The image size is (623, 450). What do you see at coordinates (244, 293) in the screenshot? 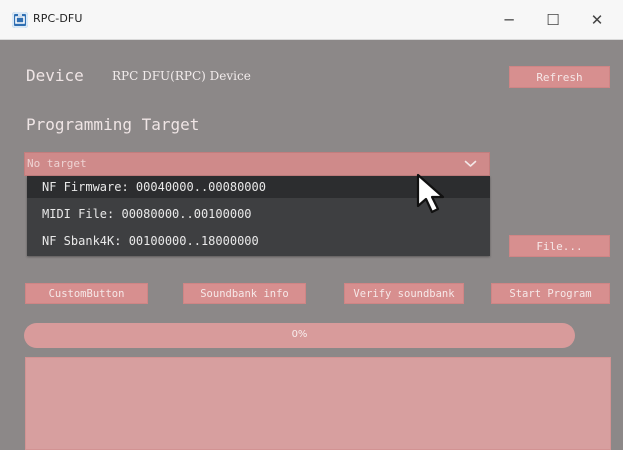
I see `soundbank-info-button: Soundbank info` at bounding box center [244, 293].